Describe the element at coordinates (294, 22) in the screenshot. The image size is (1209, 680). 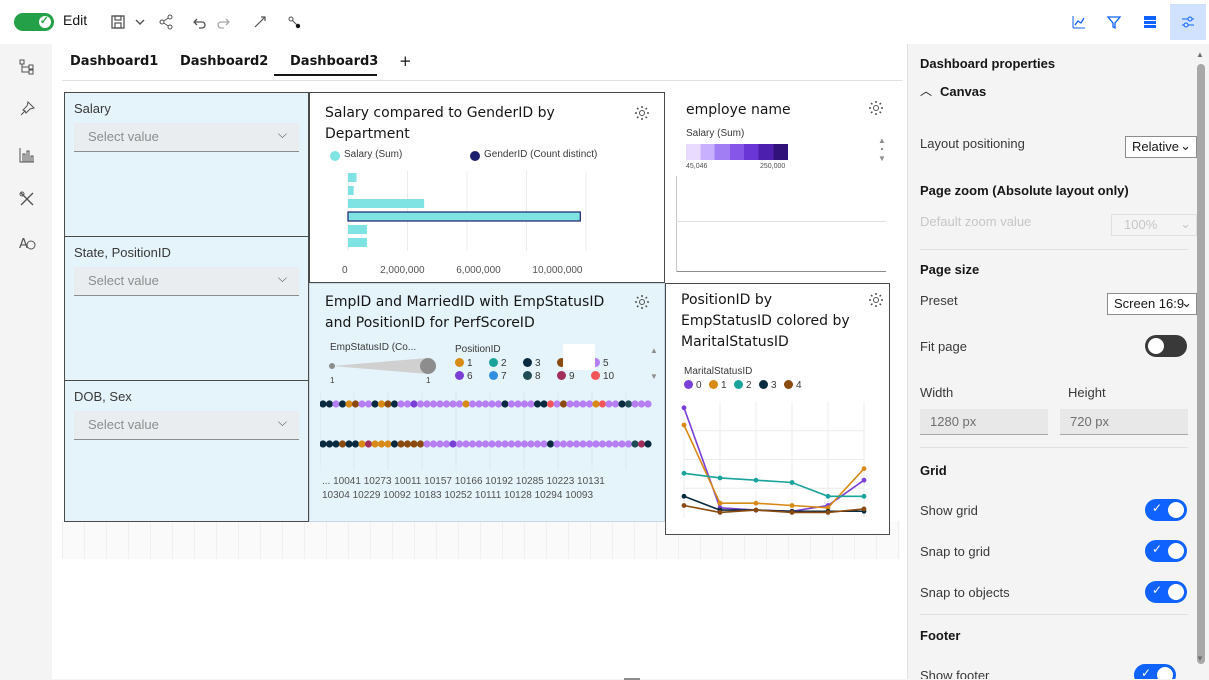
I see `magic-wand-icon` at that location.